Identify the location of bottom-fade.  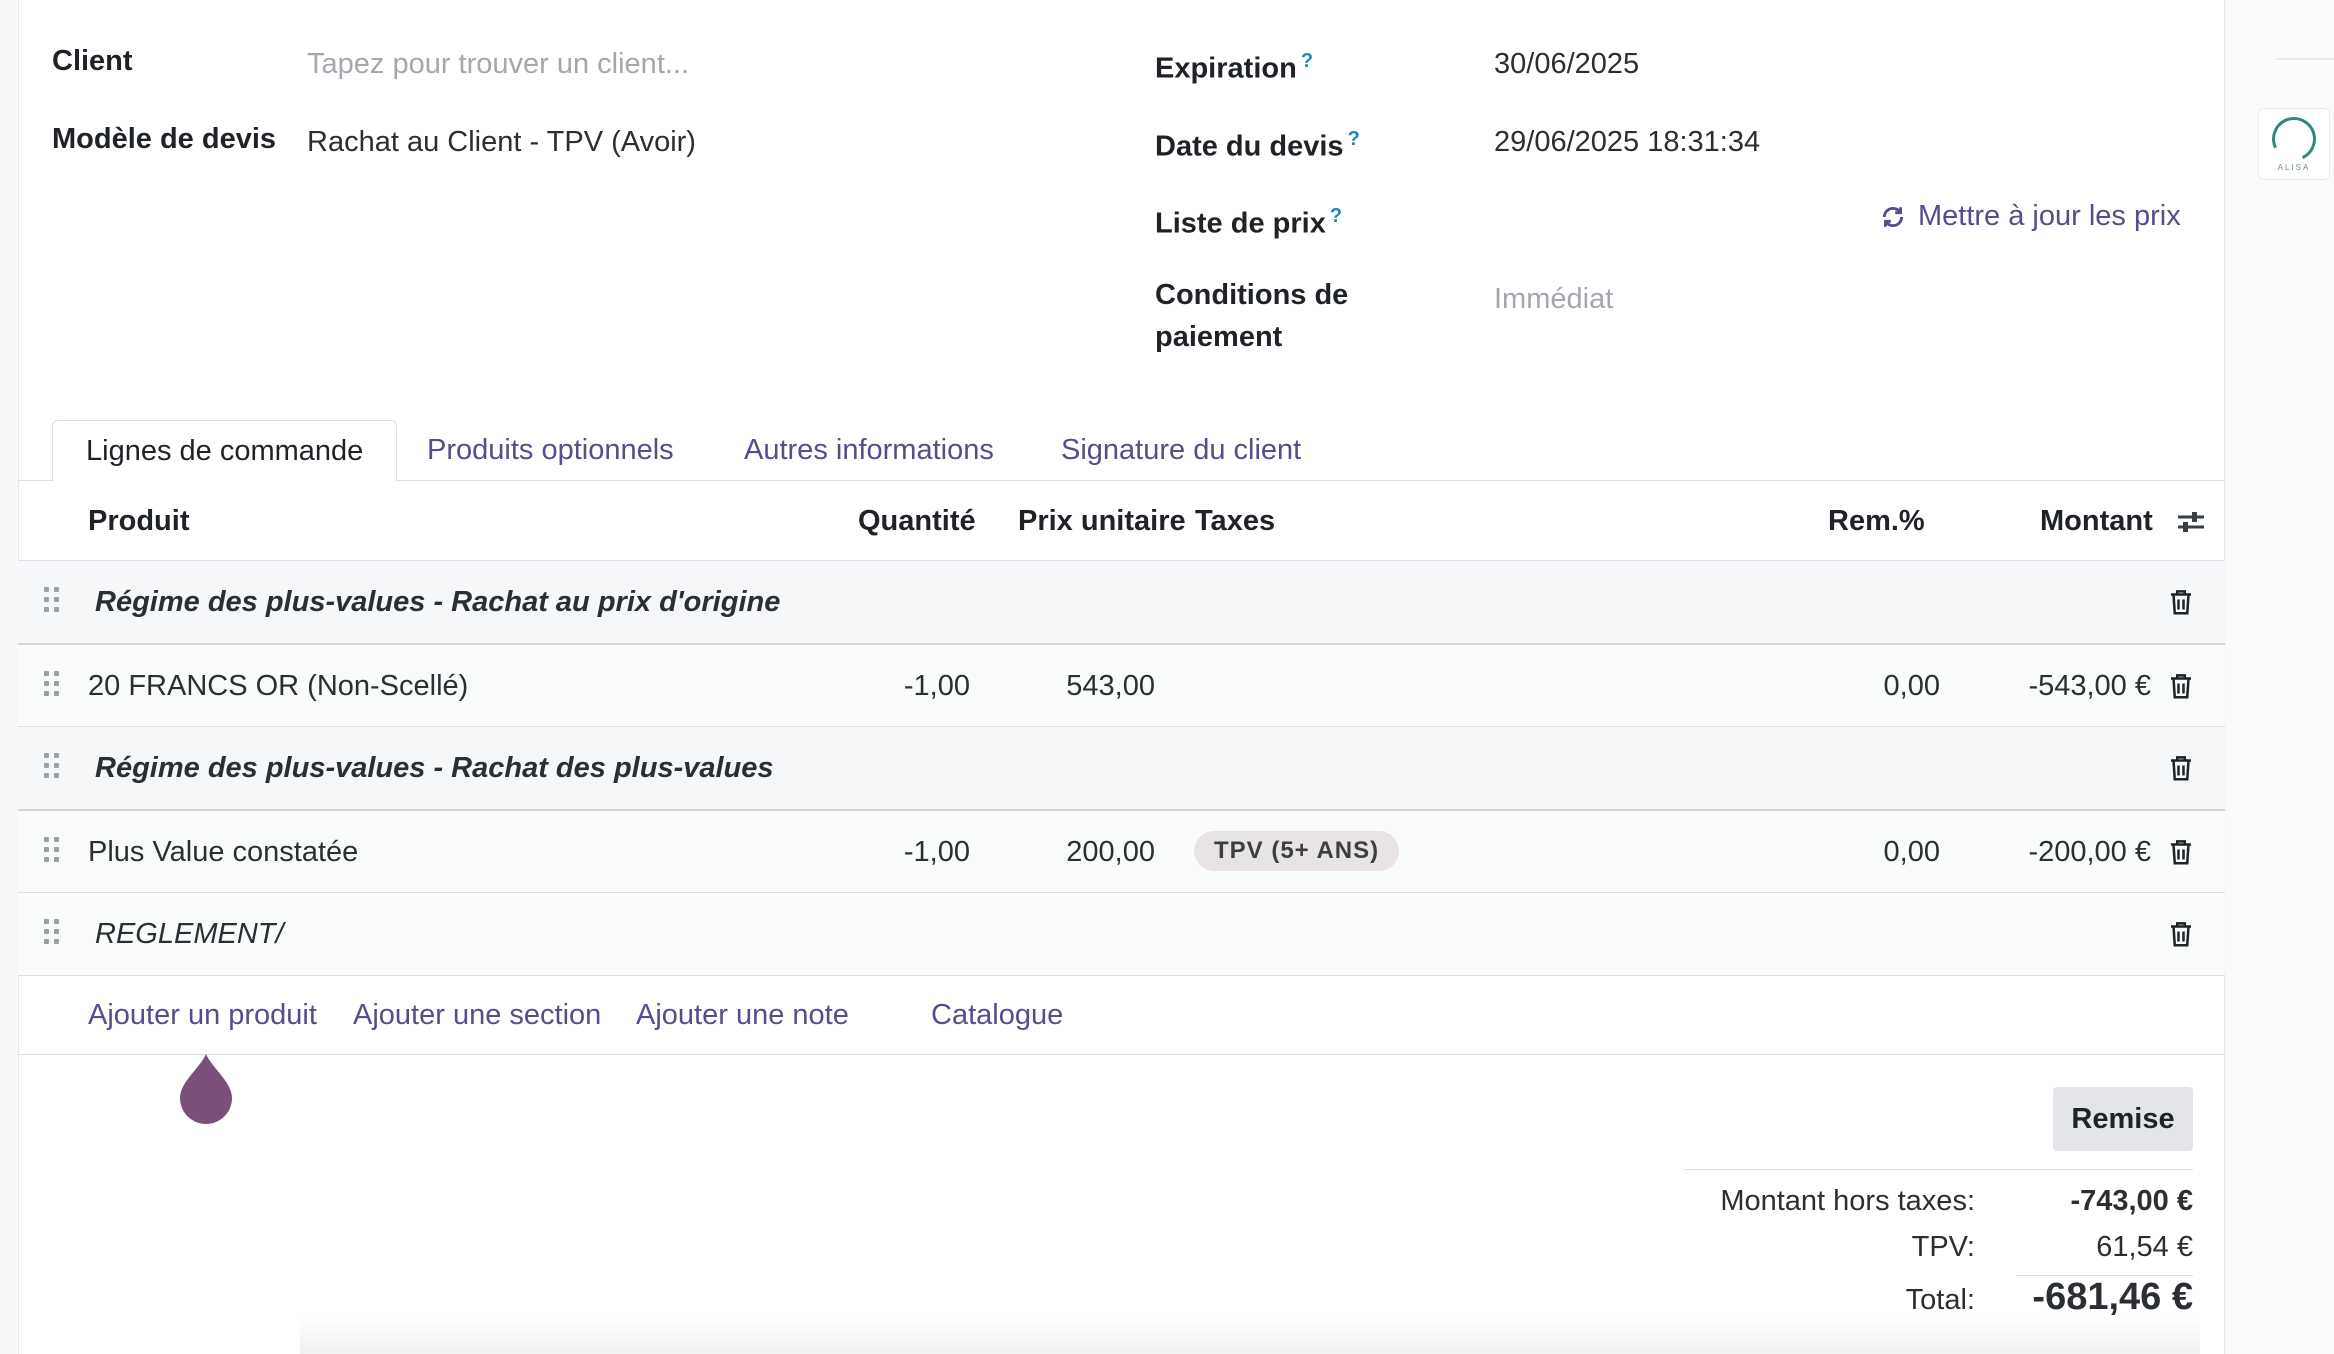
(1250, 1336).